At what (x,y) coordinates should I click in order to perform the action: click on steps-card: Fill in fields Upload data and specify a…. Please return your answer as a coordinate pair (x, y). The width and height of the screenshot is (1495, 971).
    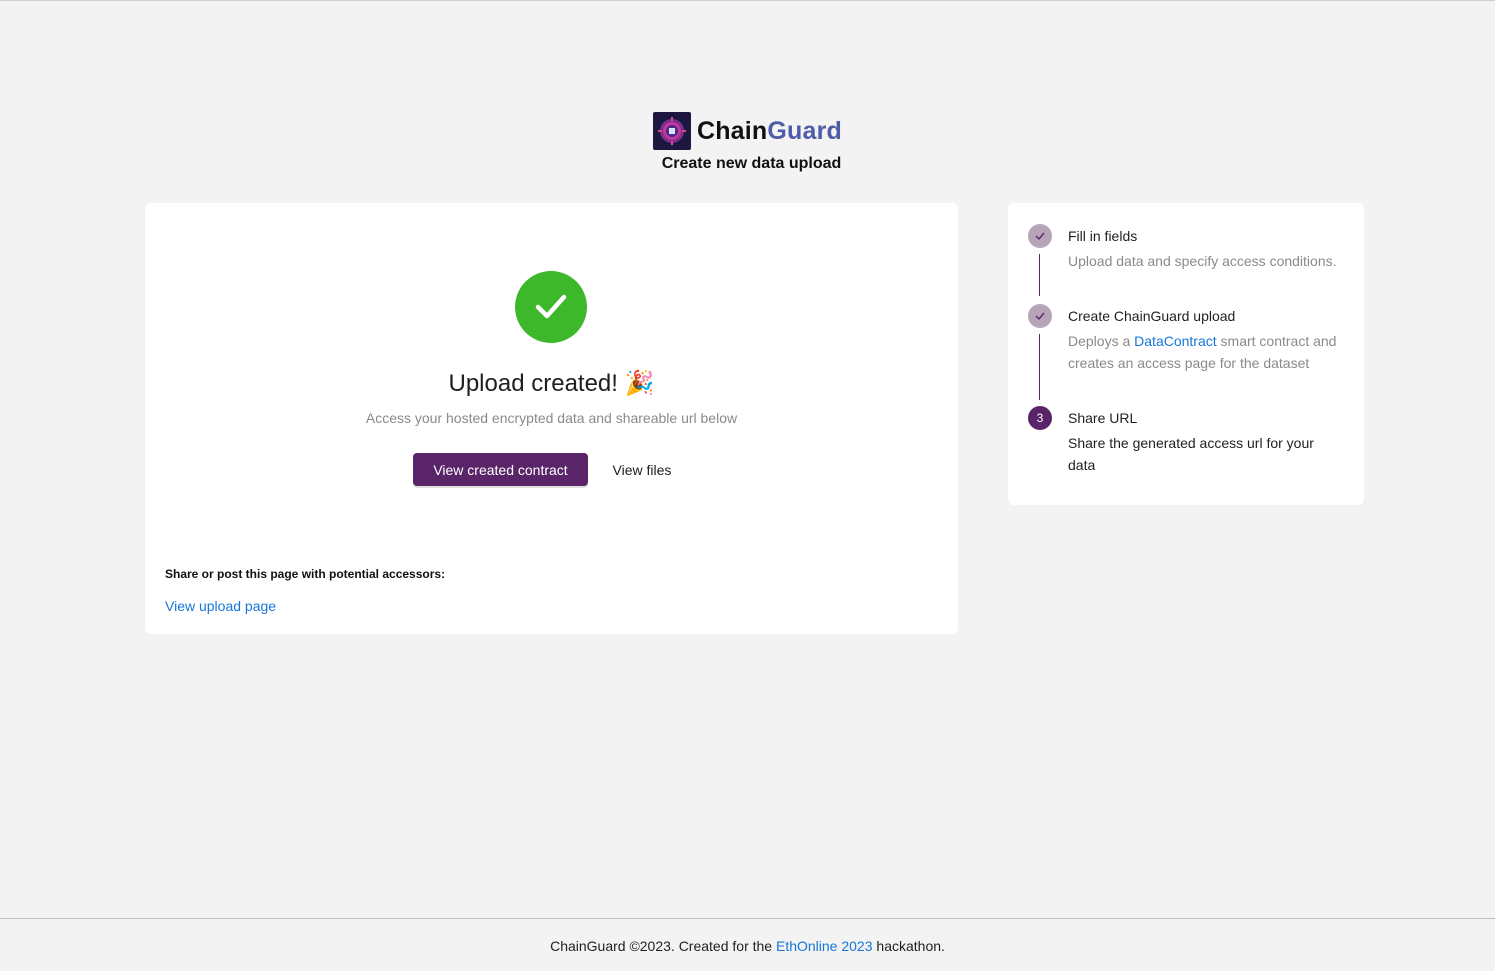
    Looking at the image, I should click on (1186, 354).